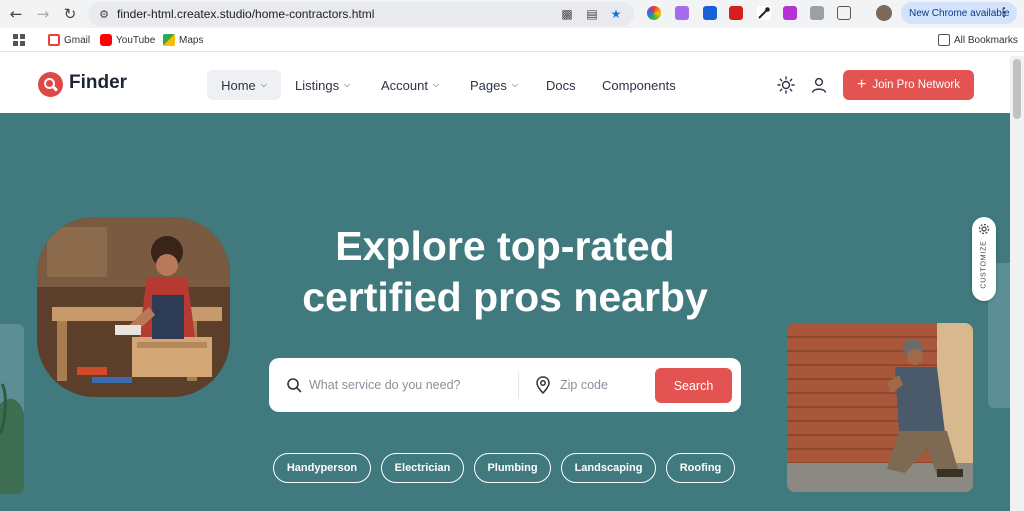 The height and width of the screenshot is (511, 1024). What do you see at coordinates (1017, 89) in the screenshot?
I see `scrollbar-thumb` at bounding box center [1017, 89].